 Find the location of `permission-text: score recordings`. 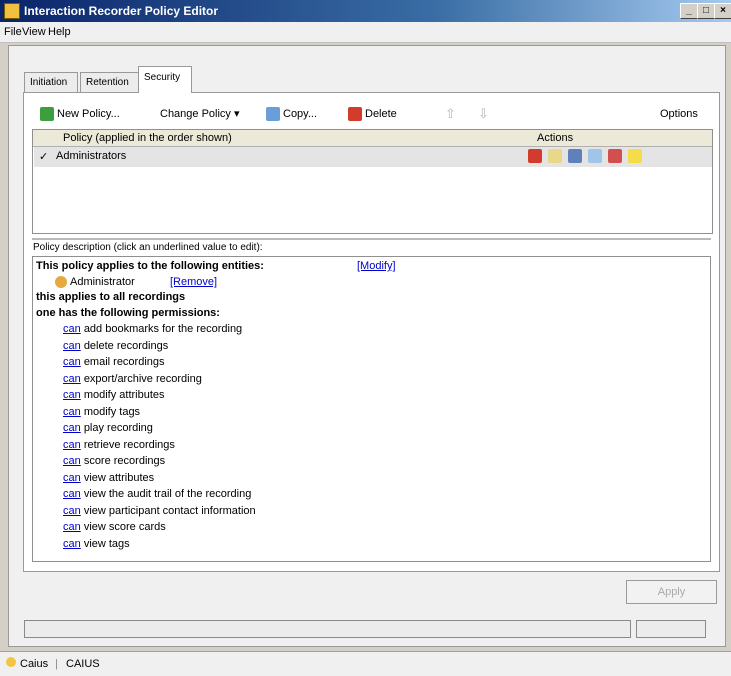

permission-text: score recordings is located at coordinates (124, 461).